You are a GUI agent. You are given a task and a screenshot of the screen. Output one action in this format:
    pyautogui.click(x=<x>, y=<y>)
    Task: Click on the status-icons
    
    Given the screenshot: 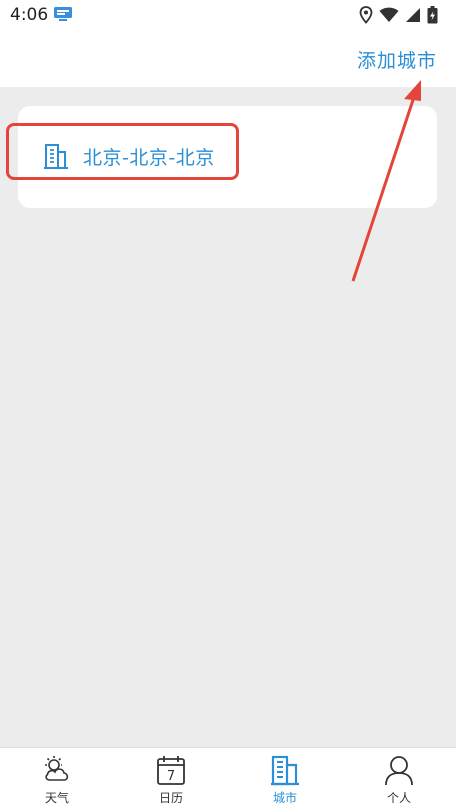 What is the action you would take?
    pyautogui.click(x=398, y=17)
    